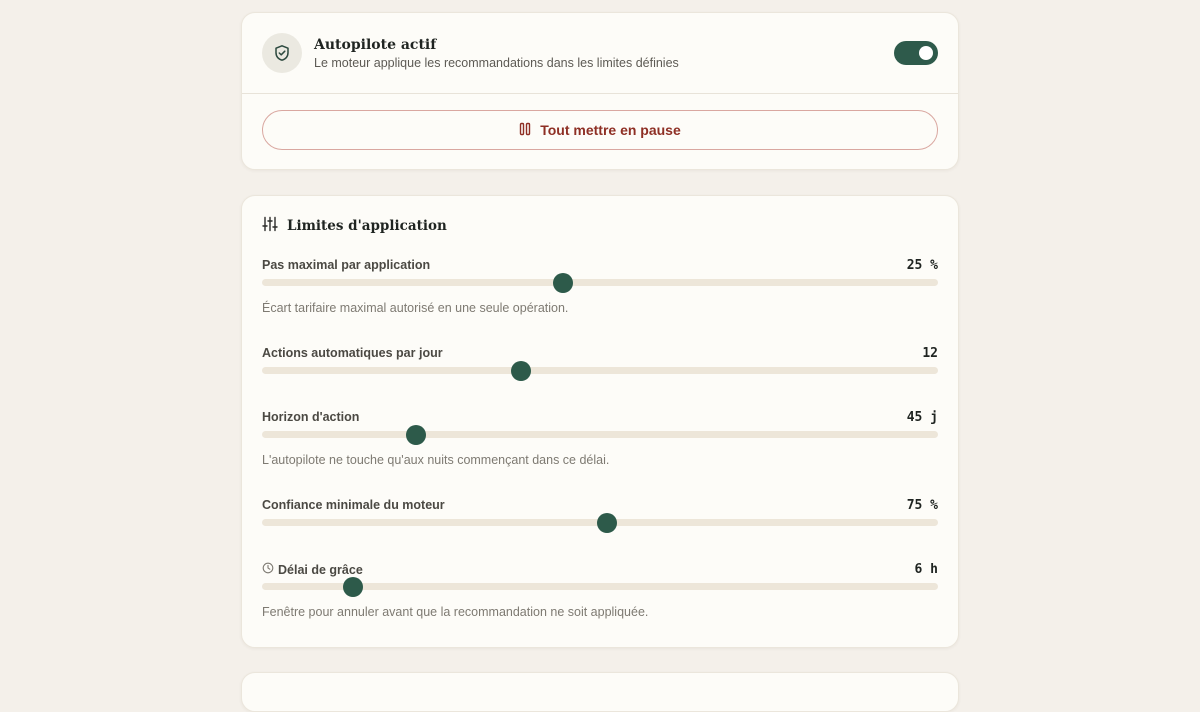 Image resolution: width=1200 pixels, height=712 pixels. I want to click on slider-label-text: Délai de grâce, so click(320, 569).